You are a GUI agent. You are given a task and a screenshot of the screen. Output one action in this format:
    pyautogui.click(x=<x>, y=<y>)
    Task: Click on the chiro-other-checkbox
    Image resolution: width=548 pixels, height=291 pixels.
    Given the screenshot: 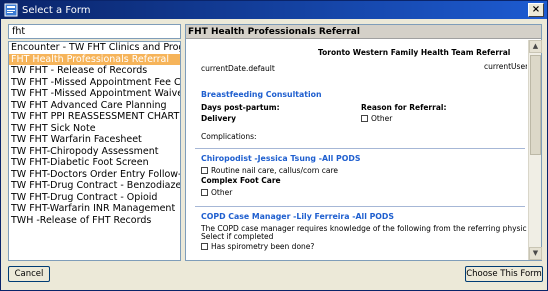 What is the action you would take?
    pyautogui.click(x=204, y=192)
    